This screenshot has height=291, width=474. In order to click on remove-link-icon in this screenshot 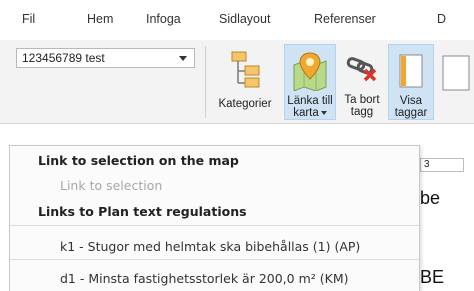, I will do `click(362, 70)`.